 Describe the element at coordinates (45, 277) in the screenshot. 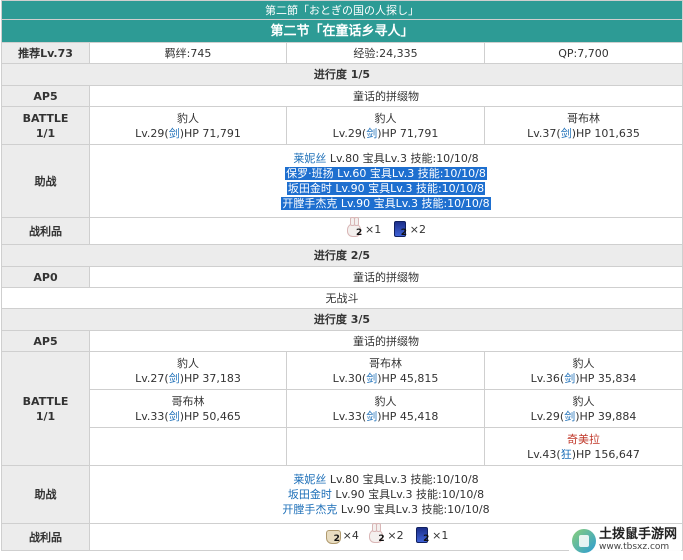

I see `ap-cost: AP0` at that location.